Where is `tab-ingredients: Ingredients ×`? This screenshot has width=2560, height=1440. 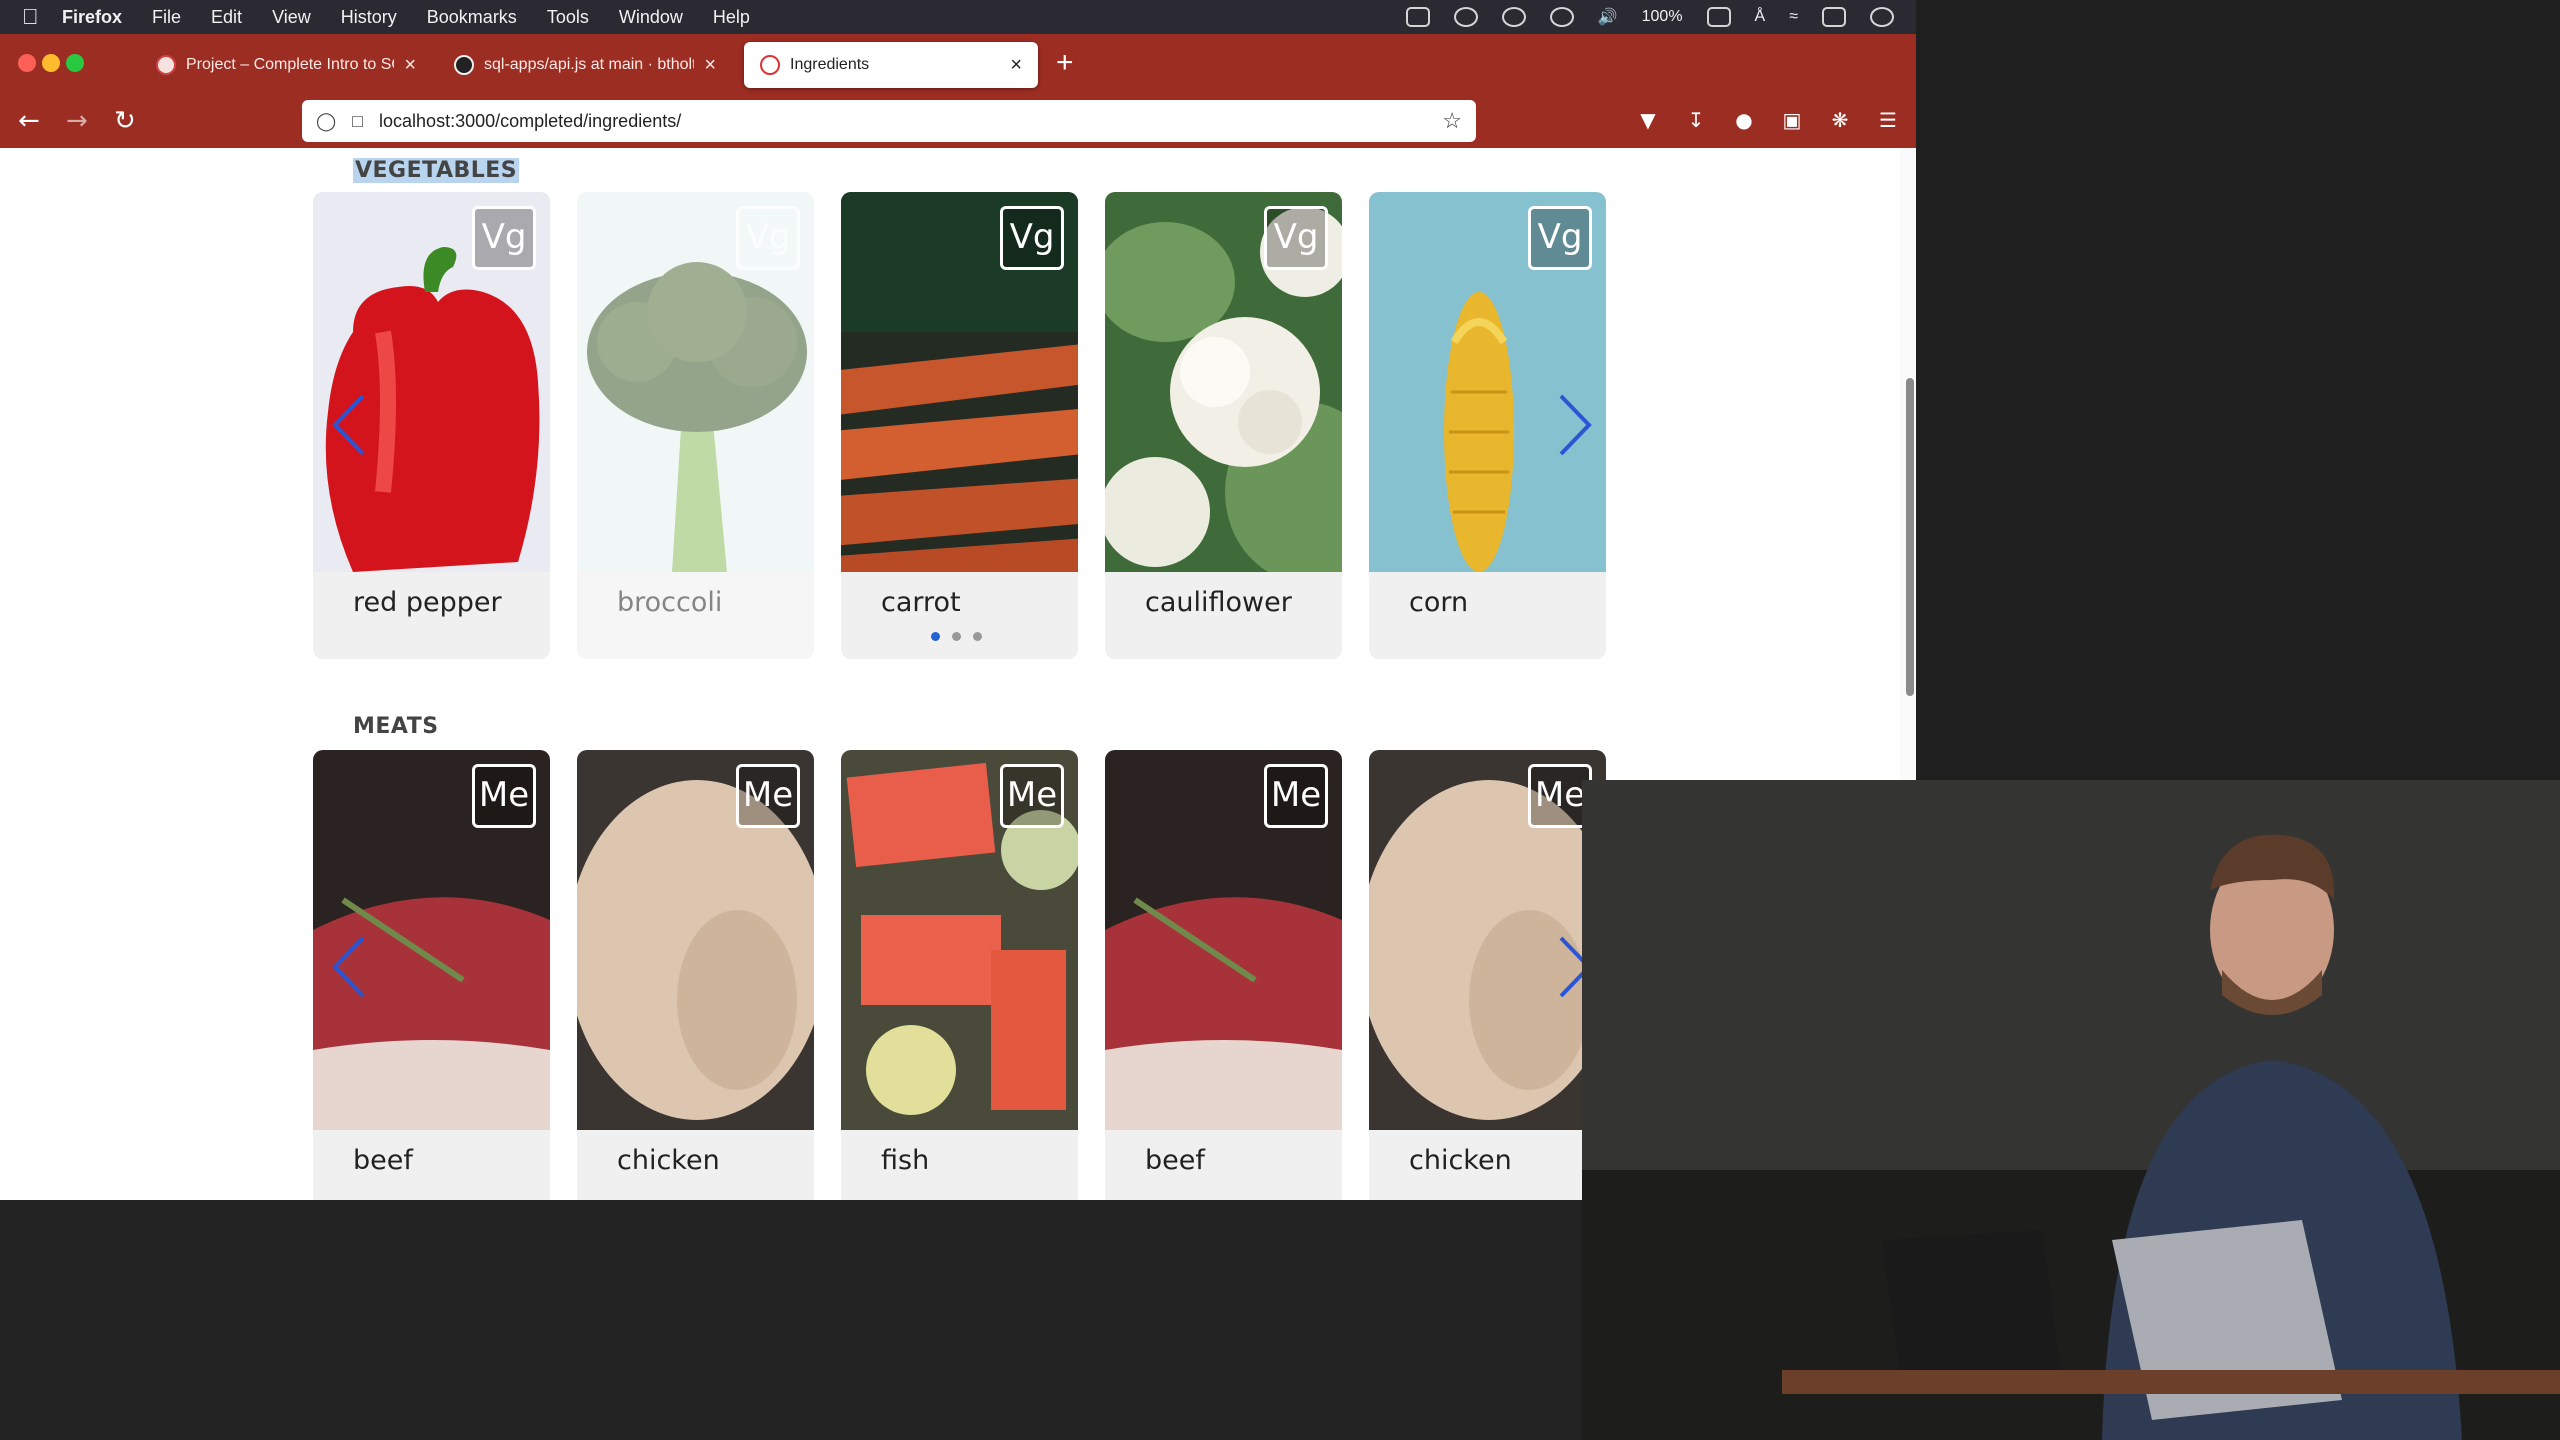 tab-ingredients: Ingredients × is located at coordinates (891, 65).